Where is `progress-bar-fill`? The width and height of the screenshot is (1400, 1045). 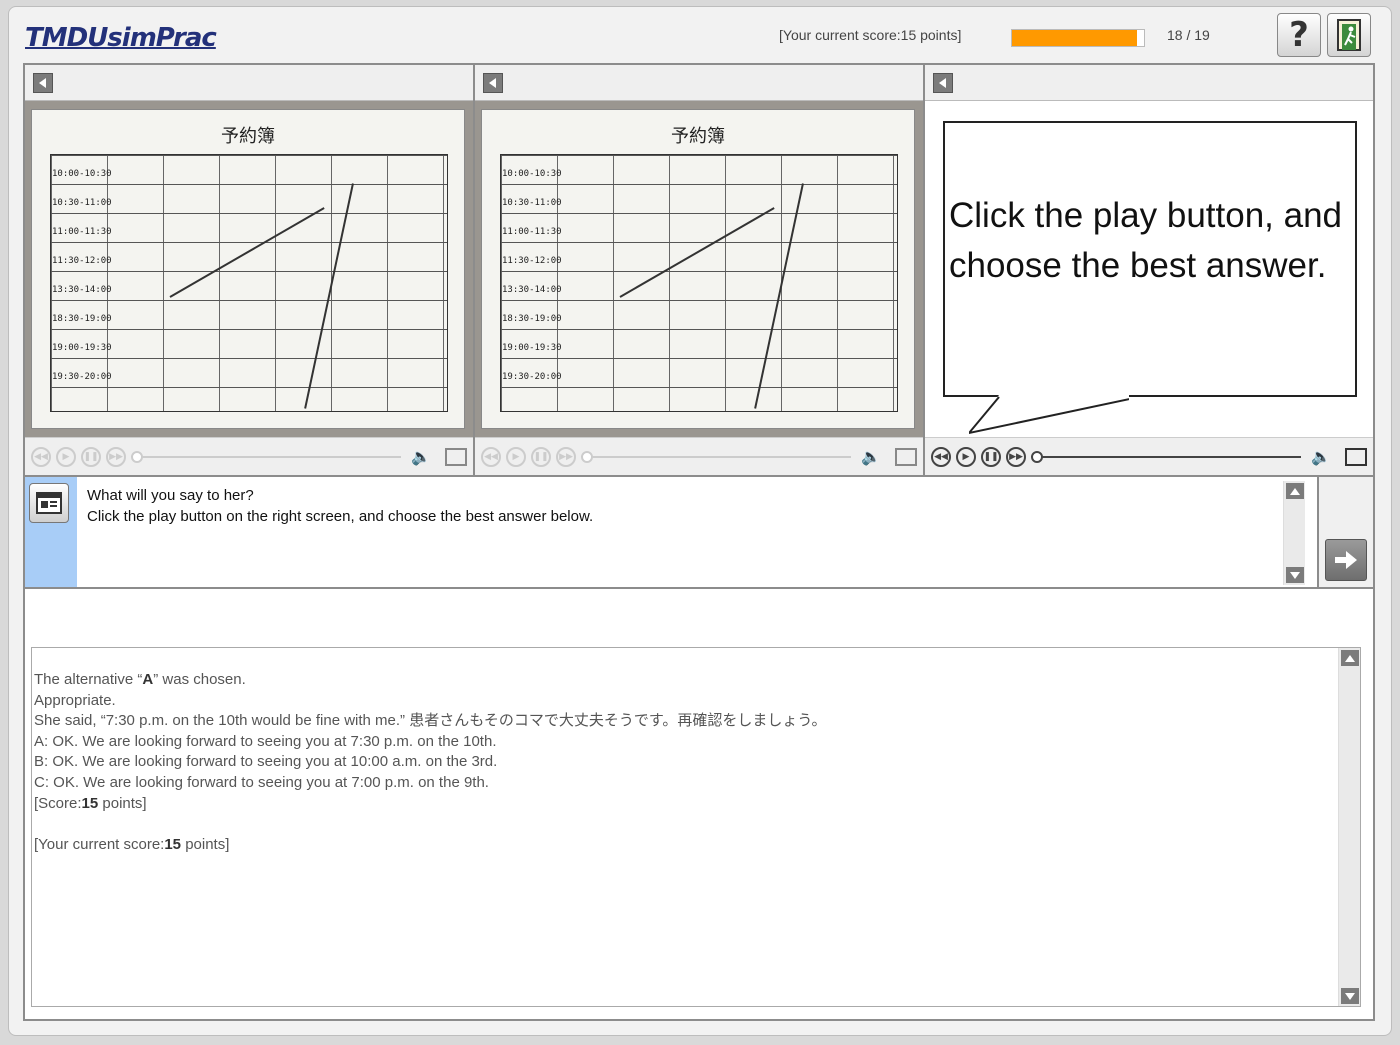
progress-bar-fill is located at coordinates (1075, 38).